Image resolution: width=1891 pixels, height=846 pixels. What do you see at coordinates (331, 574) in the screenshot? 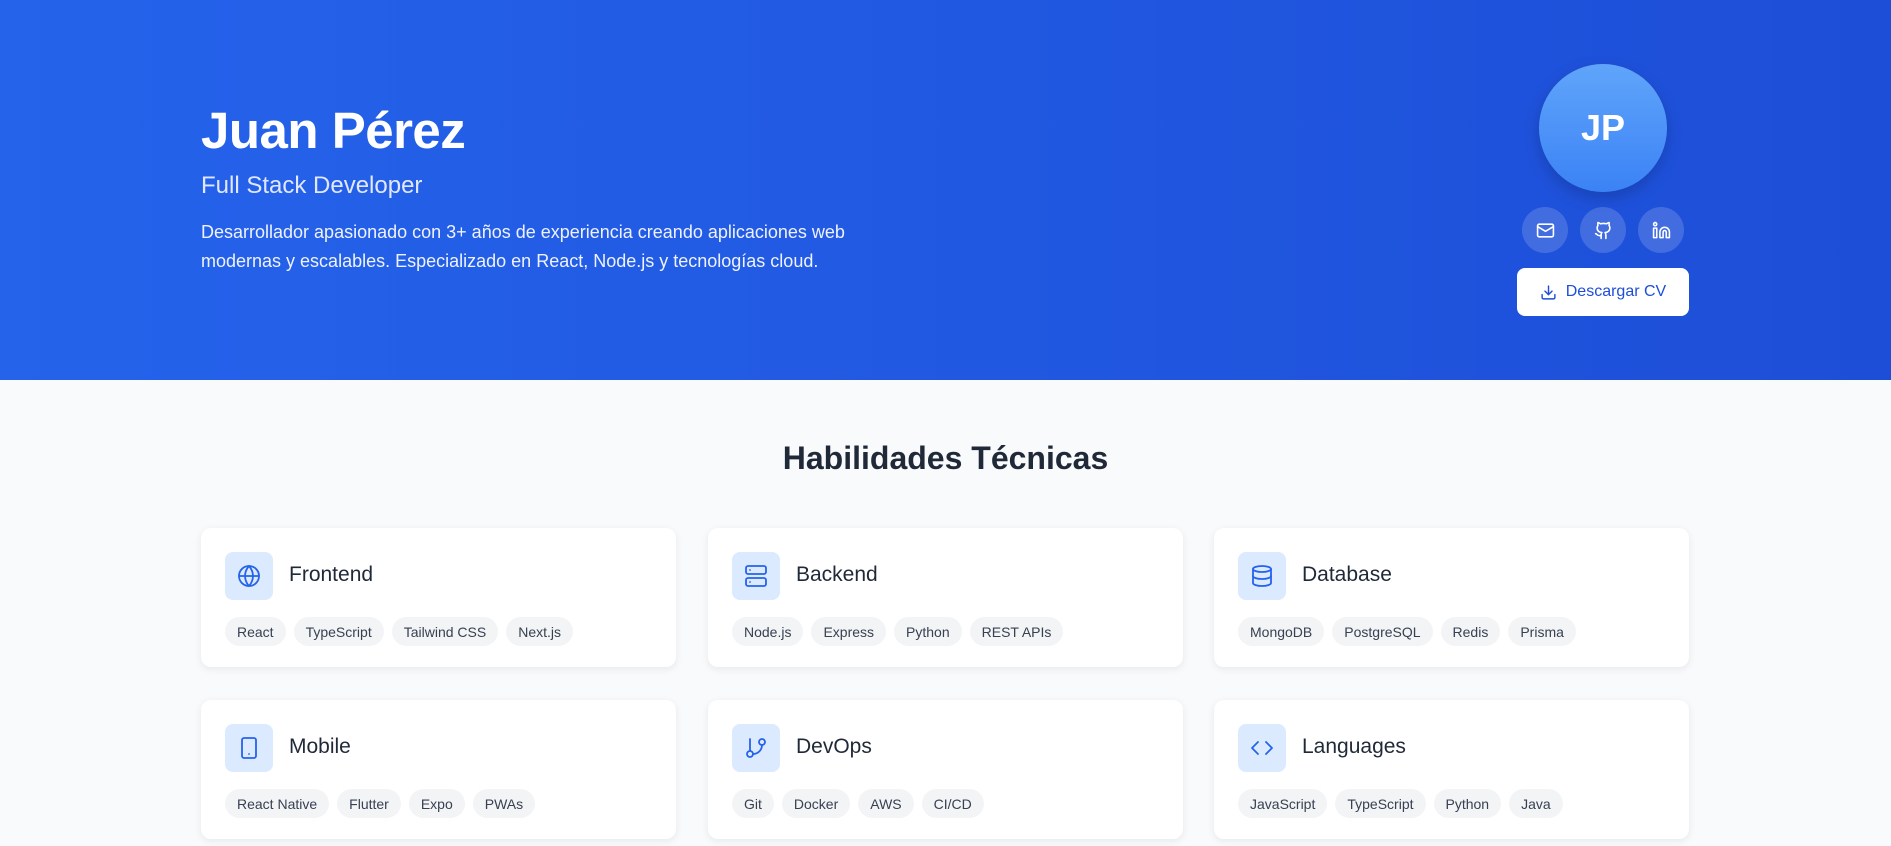
I see `skill-card-title: Frontend` at bounding box center [331, 574].